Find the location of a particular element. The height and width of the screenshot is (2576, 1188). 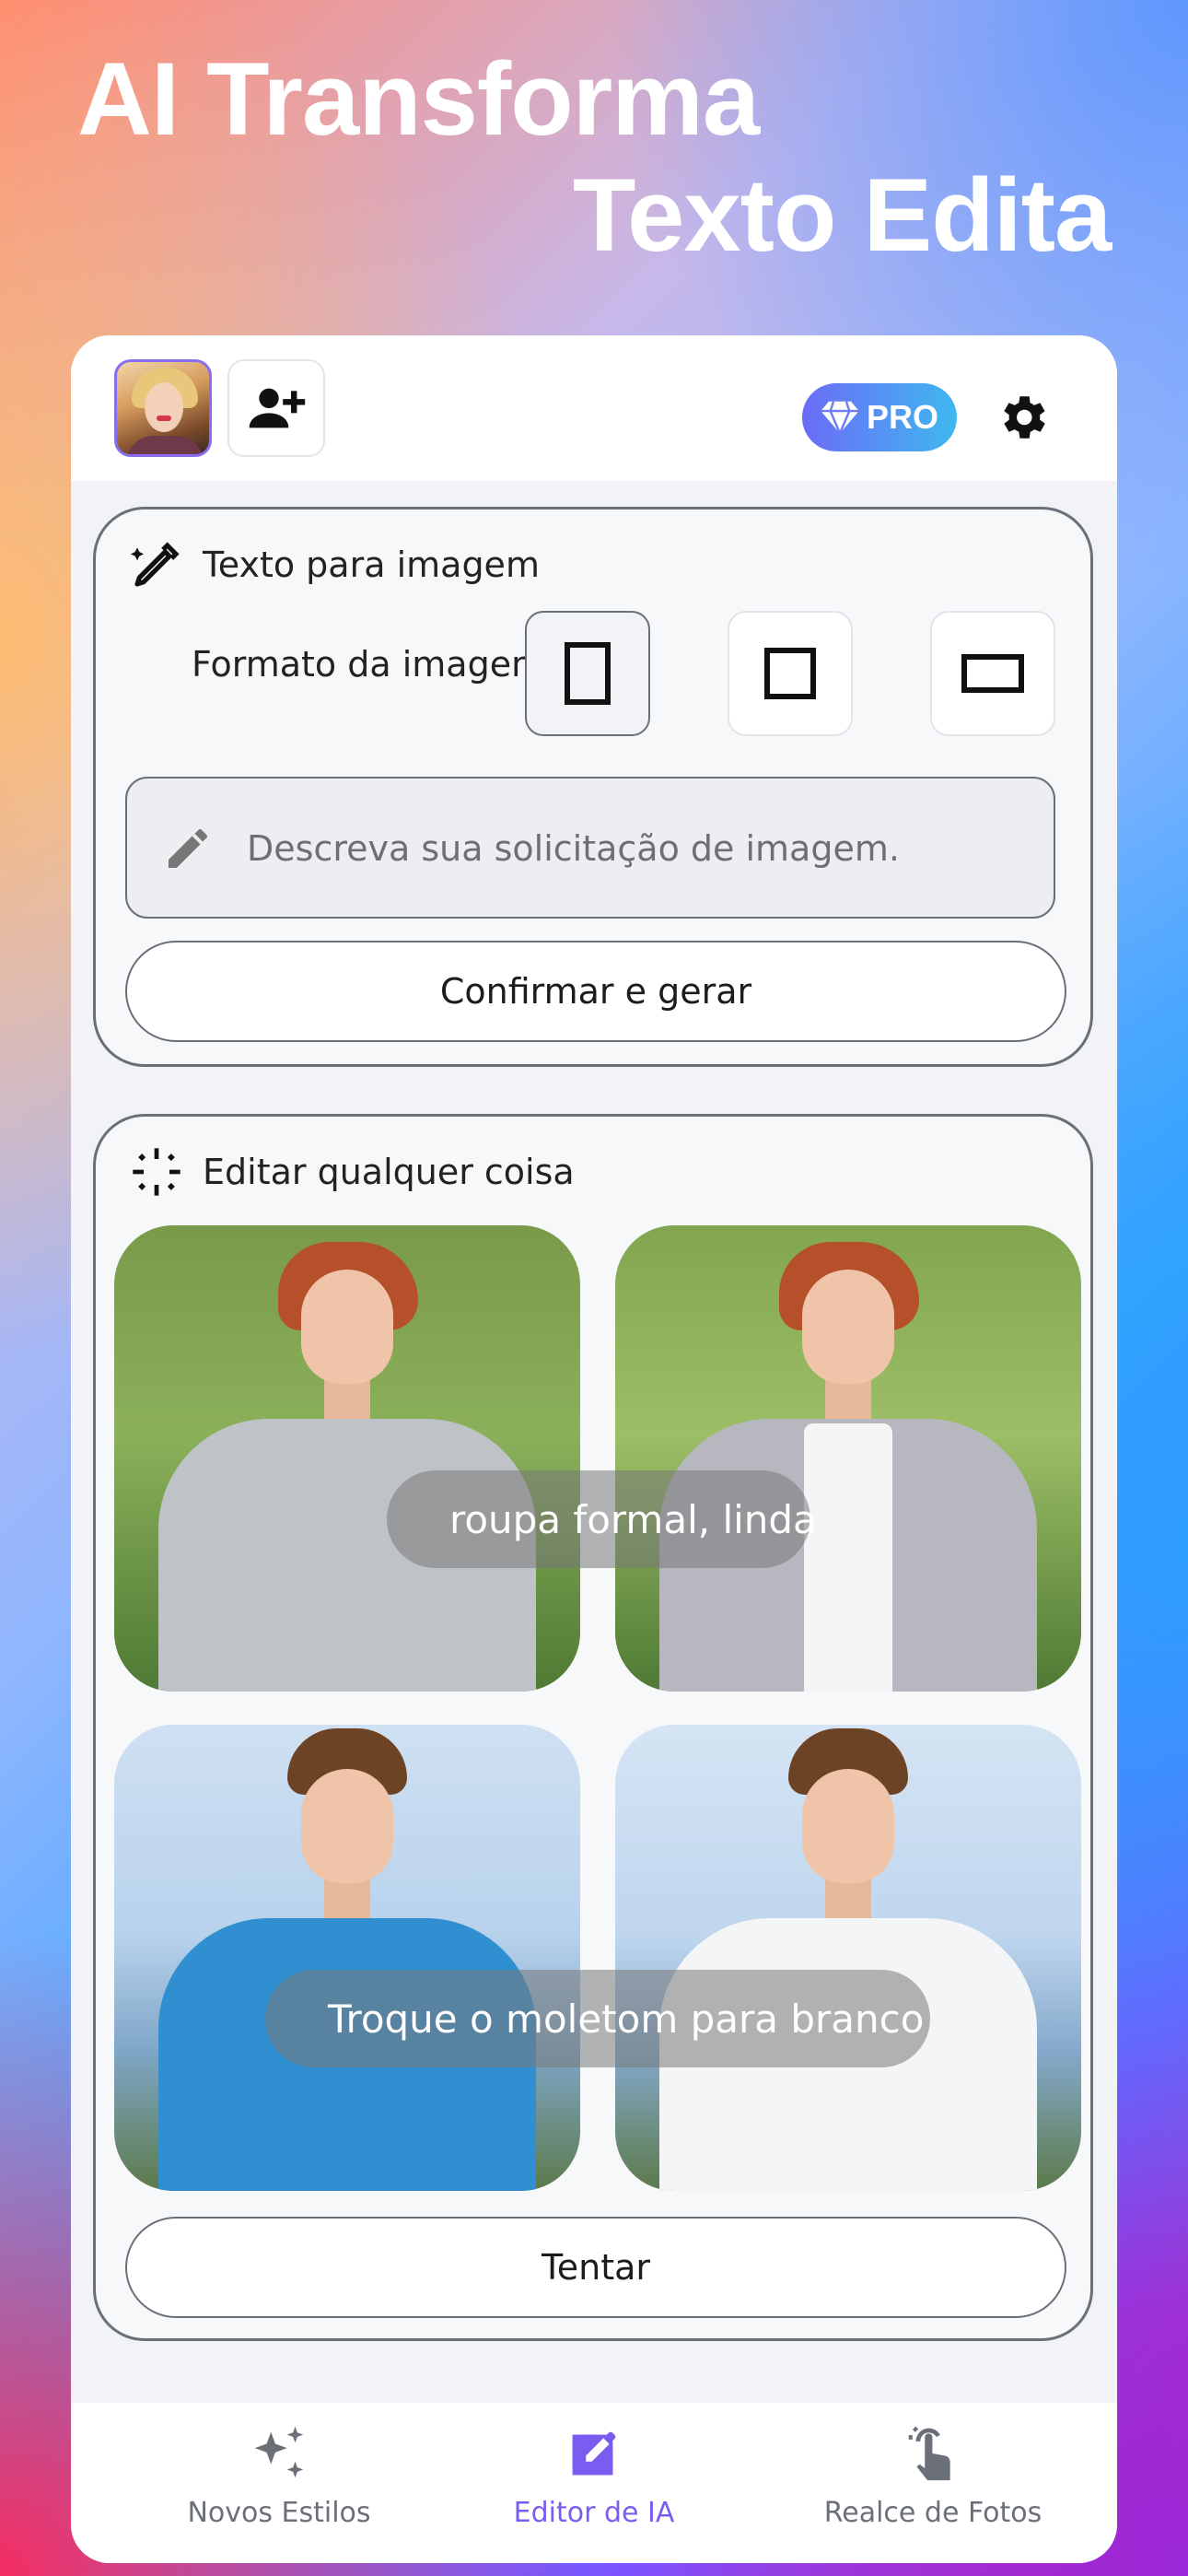

nav-label: Realce de Fotos is located at coordinates (932, 2513).